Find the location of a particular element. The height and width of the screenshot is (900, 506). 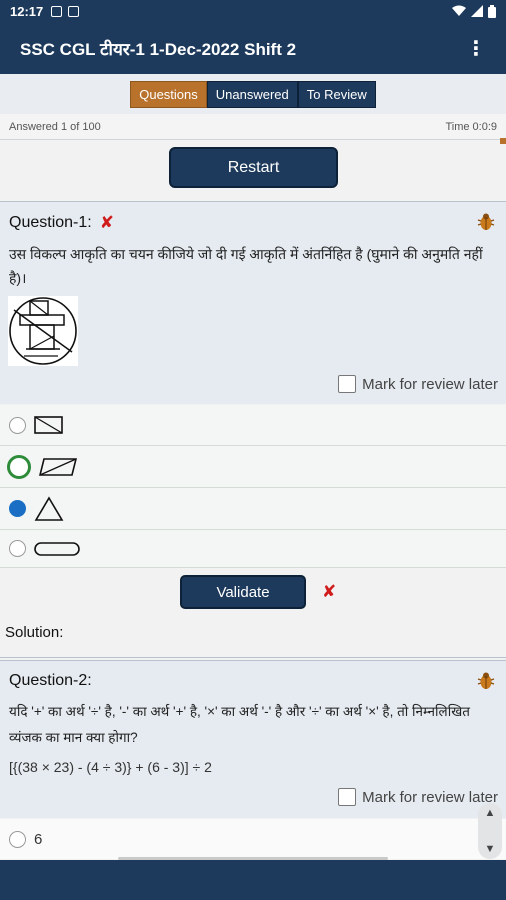

photo-icon is located at coordinates (57, 11).